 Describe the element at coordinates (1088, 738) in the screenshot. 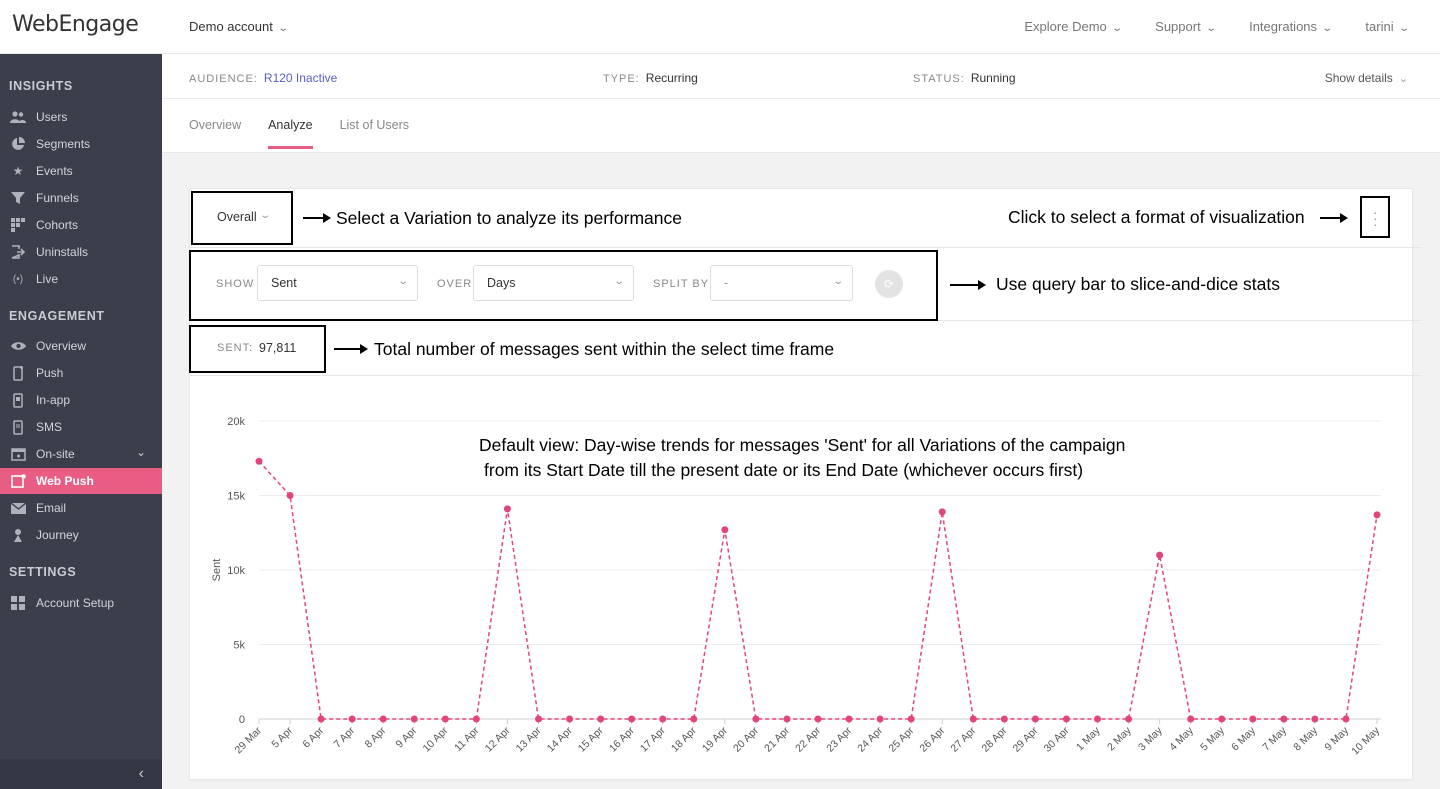

I see `x-tick-label: 1 May` at that location.